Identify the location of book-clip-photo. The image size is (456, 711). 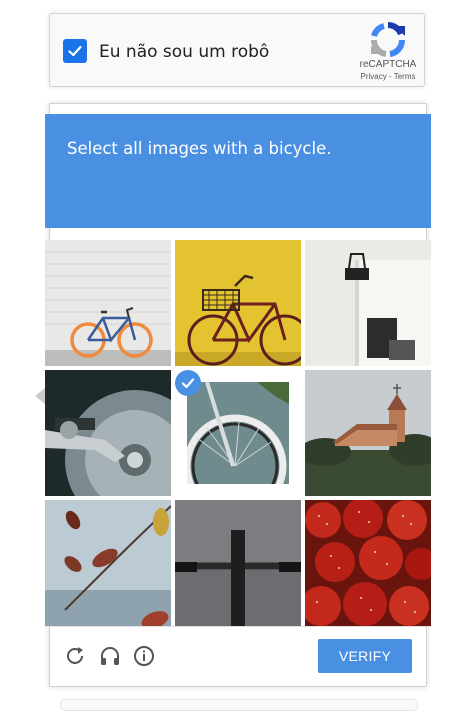
(368, 303).